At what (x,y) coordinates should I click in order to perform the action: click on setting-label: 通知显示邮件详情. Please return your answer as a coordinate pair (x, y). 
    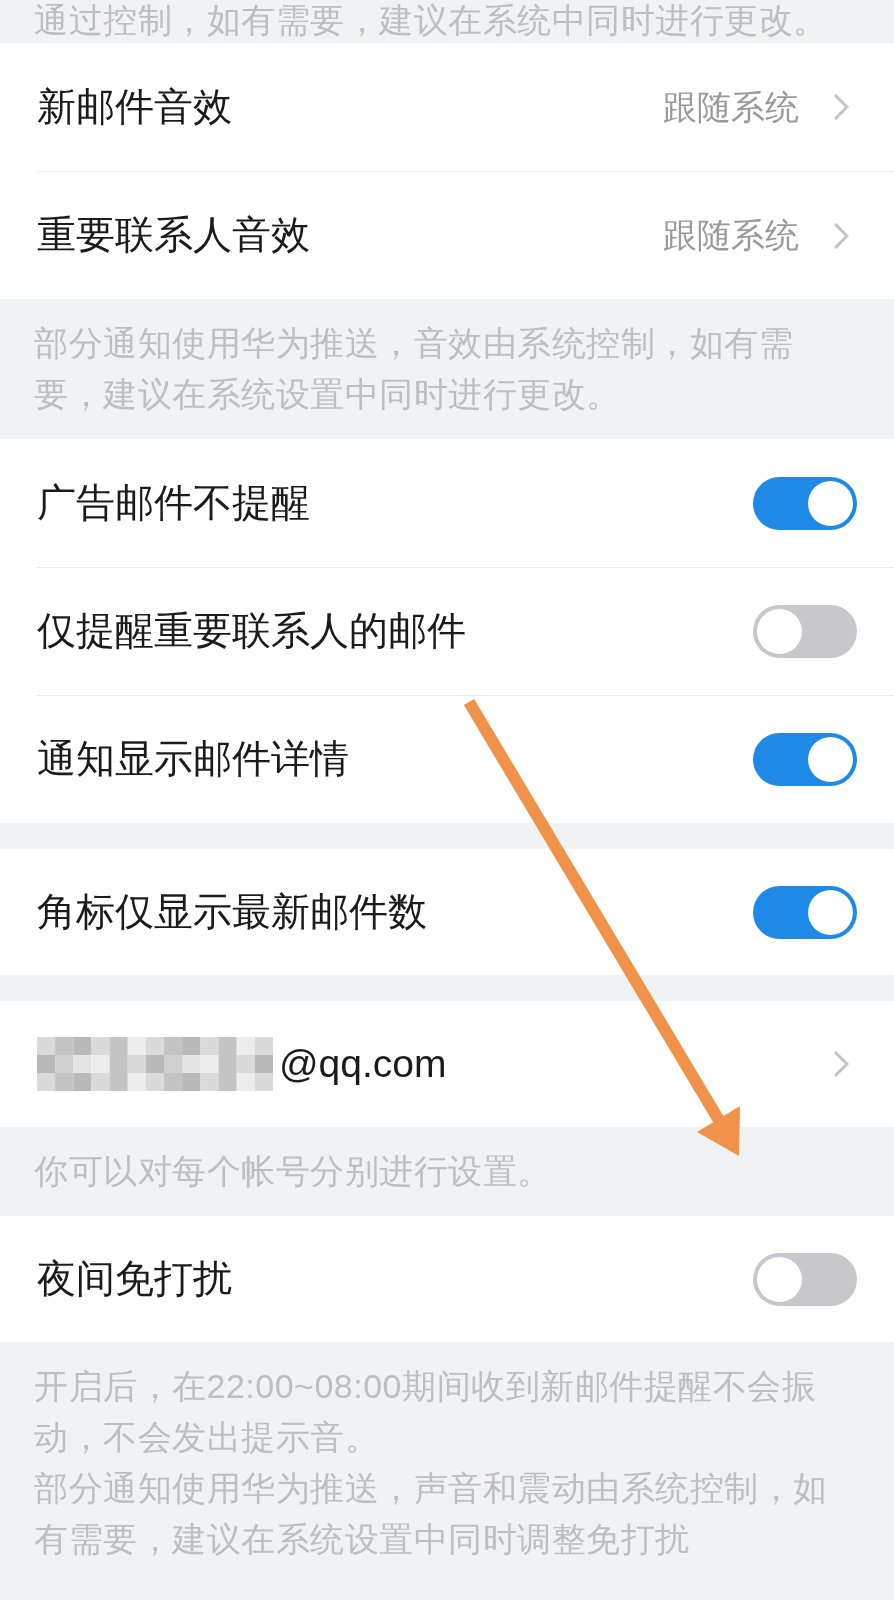
    Looking at the image, I should click on (193, 759).